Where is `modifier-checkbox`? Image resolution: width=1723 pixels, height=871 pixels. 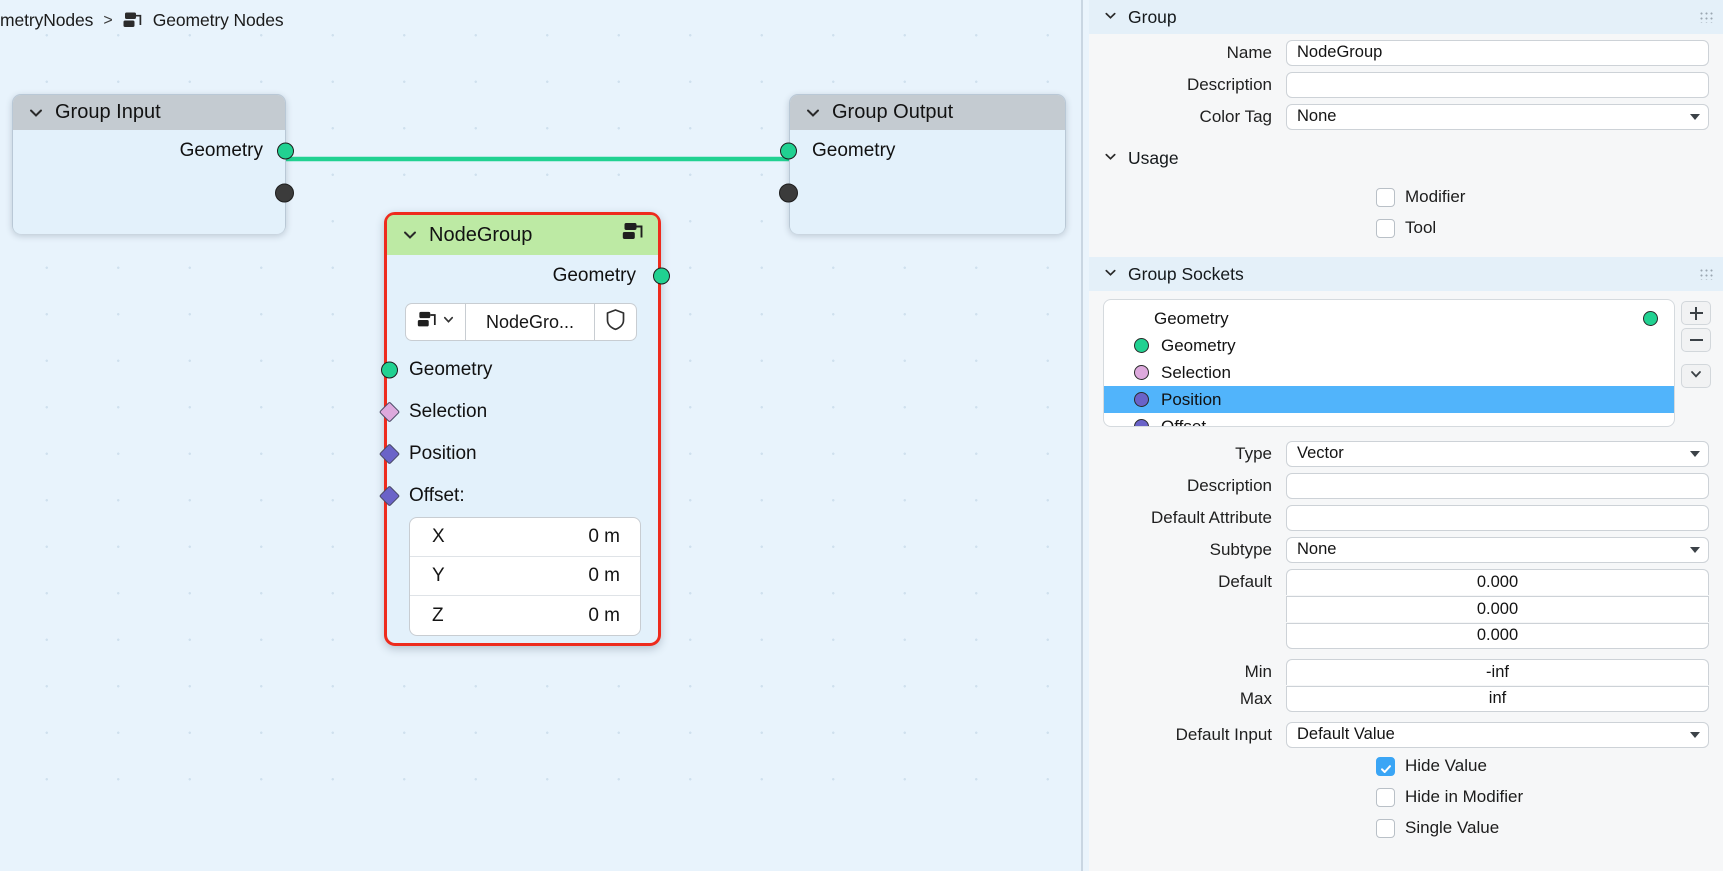
modifier-checkbox is located at coordinates (1385, 197).